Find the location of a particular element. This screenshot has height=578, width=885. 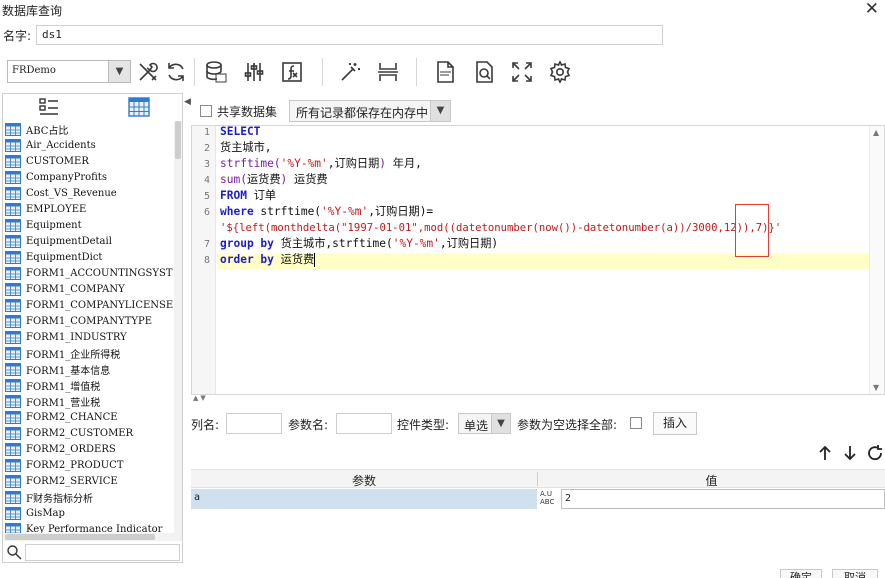

table-name: F财务指标分析 is located at coordinates (59, 499).